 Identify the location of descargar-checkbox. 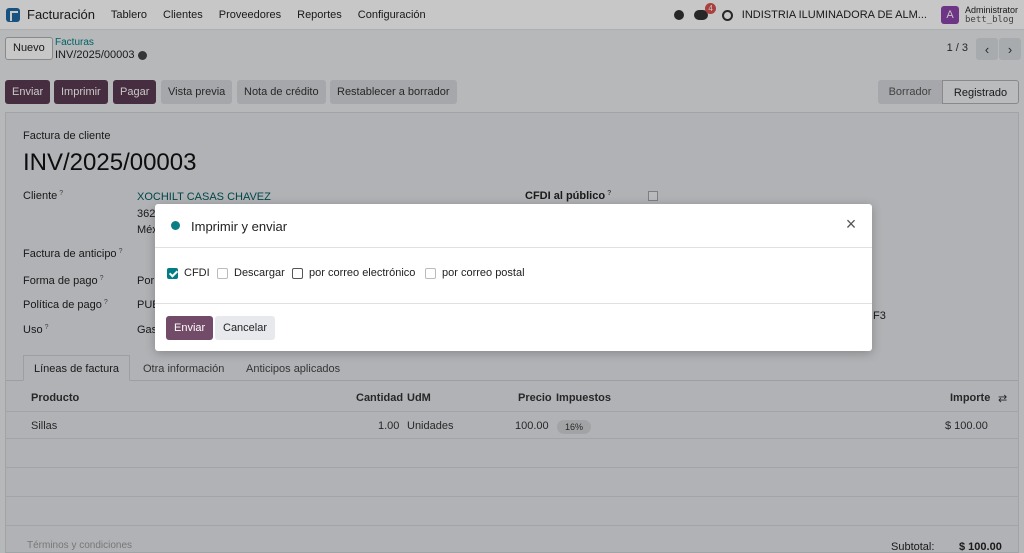
(222, 273).